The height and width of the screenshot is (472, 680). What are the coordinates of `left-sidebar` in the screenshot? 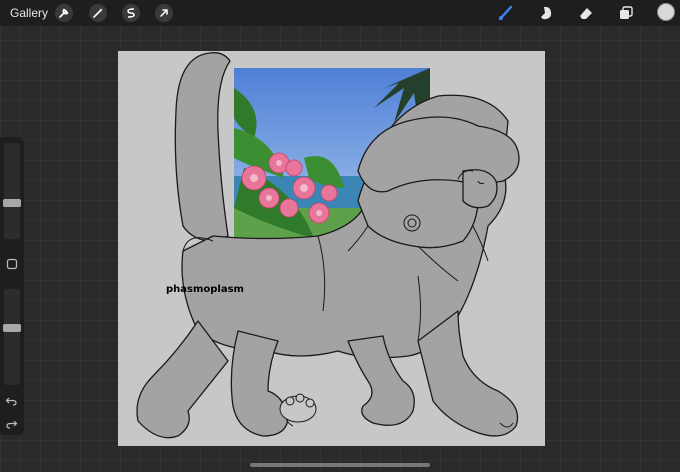 It's located at (12, 286).